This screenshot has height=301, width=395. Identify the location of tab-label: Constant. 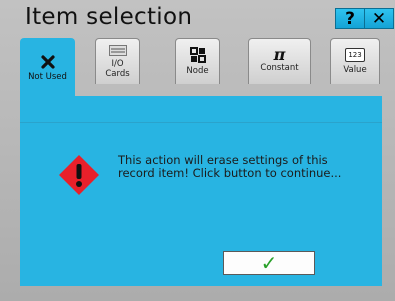
(279, 68).